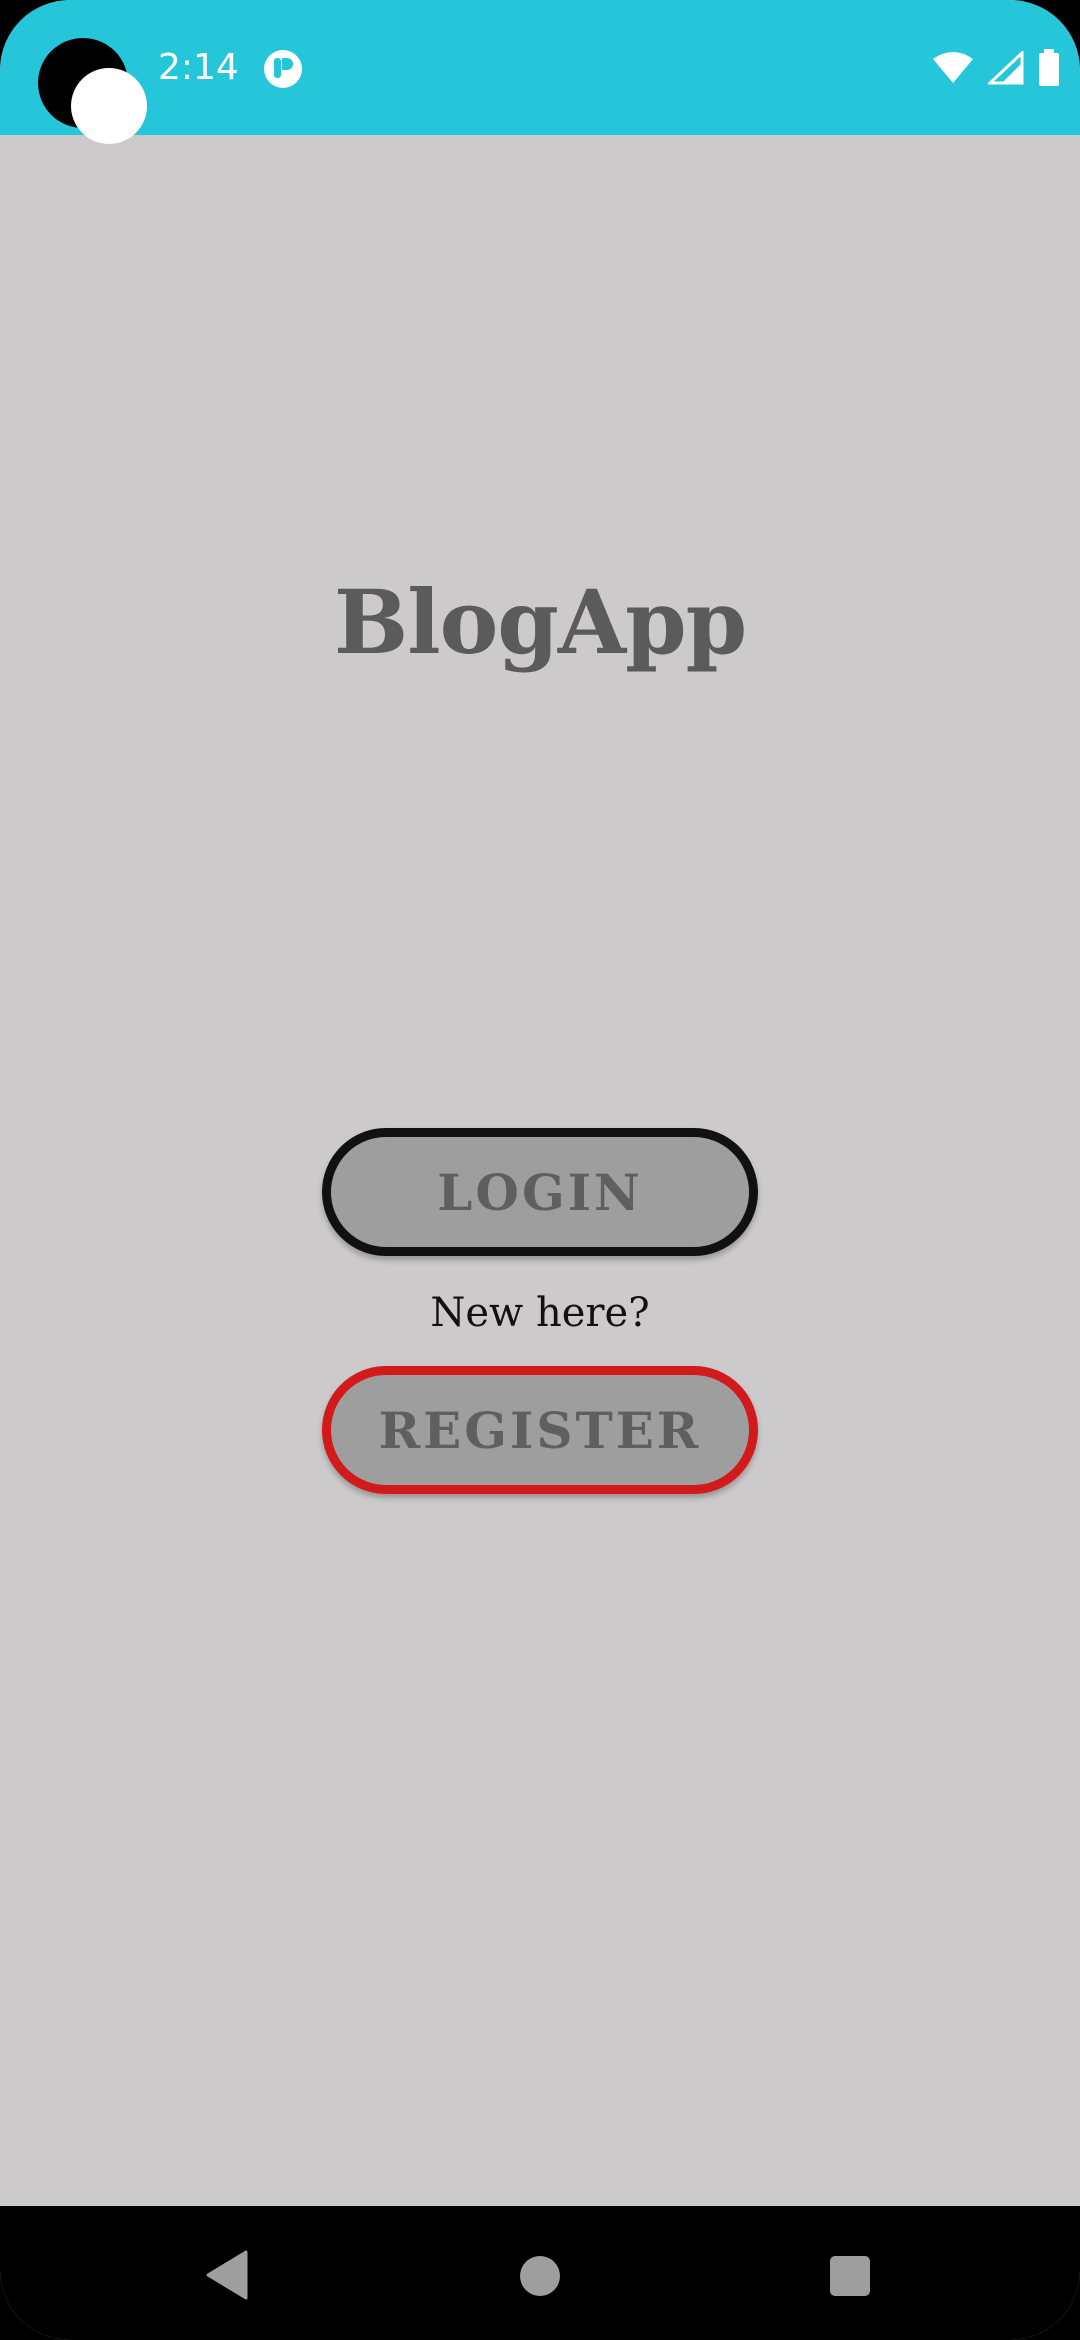 The image size is (1080, 2340). I want to click on camera-cutout-icon, so click(92, 91).